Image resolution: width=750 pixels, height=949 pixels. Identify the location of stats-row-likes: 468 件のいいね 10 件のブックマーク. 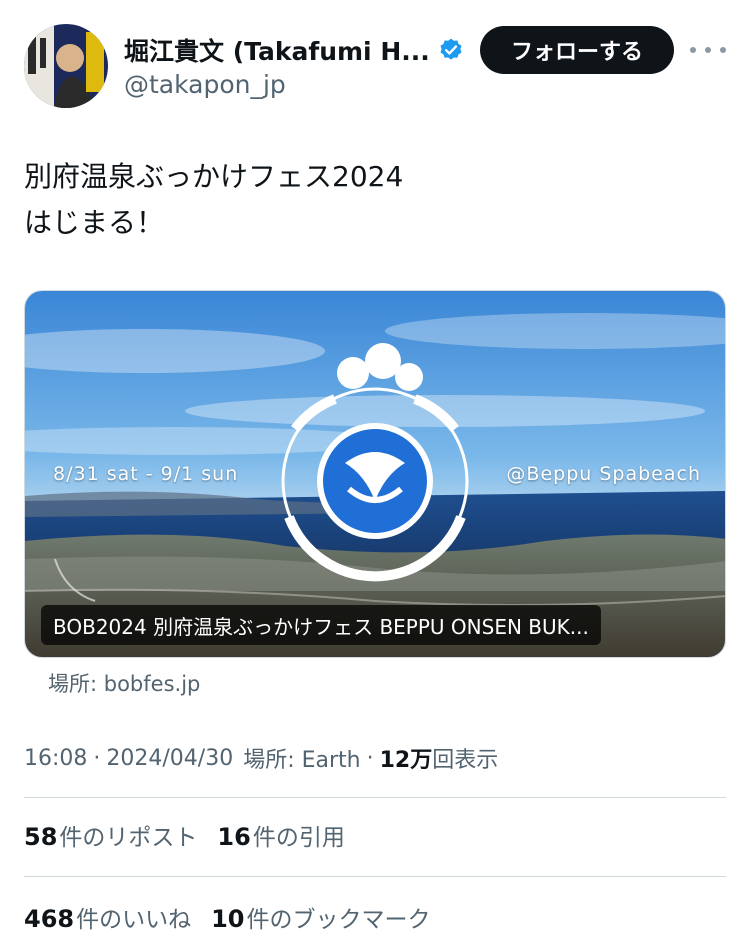
(237, 917).